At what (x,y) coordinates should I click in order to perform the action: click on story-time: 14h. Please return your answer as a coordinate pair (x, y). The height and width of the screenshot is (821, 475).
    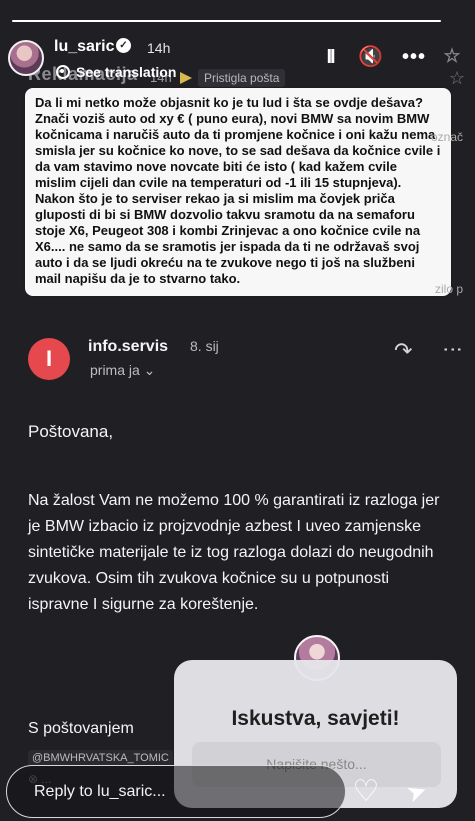
    Looking at the image, I should click on (159, 48).